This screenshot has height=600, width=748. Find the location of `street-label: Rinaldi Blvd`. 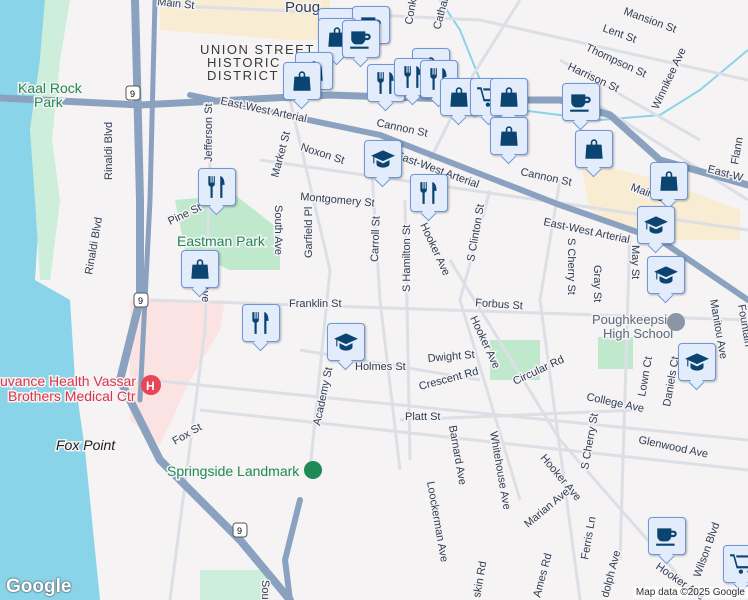

street-label: Rinaldi Blvd is located at coordinates (109, 151).